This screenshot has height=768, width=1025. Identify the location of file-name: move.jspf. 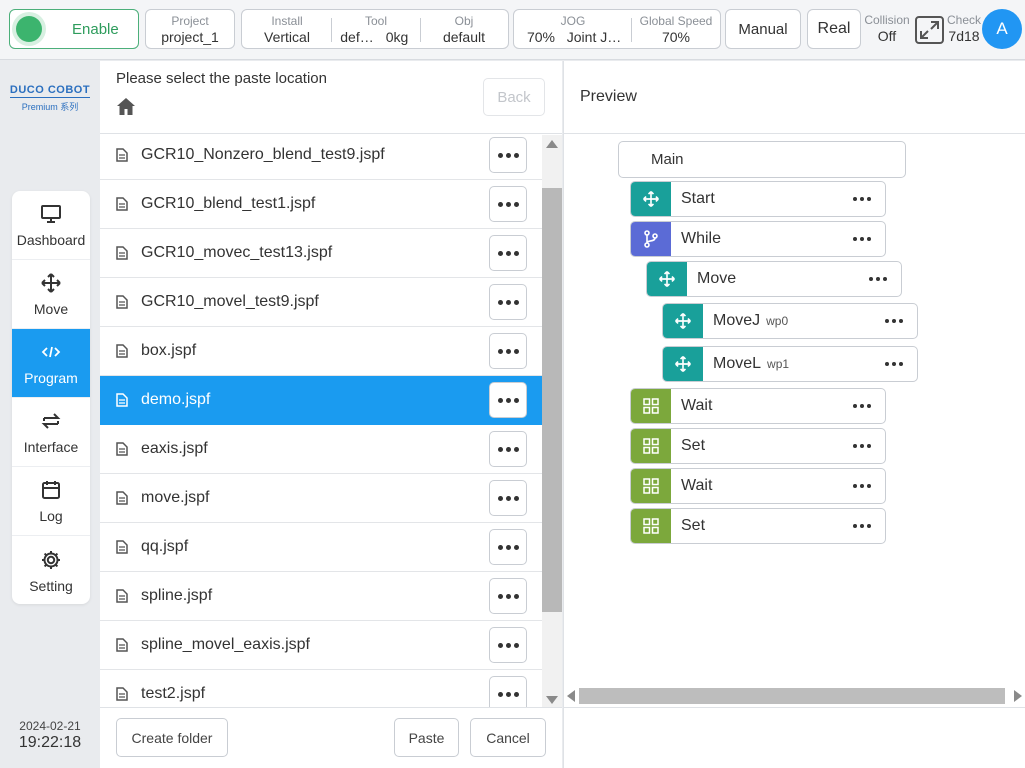
(175, 497).